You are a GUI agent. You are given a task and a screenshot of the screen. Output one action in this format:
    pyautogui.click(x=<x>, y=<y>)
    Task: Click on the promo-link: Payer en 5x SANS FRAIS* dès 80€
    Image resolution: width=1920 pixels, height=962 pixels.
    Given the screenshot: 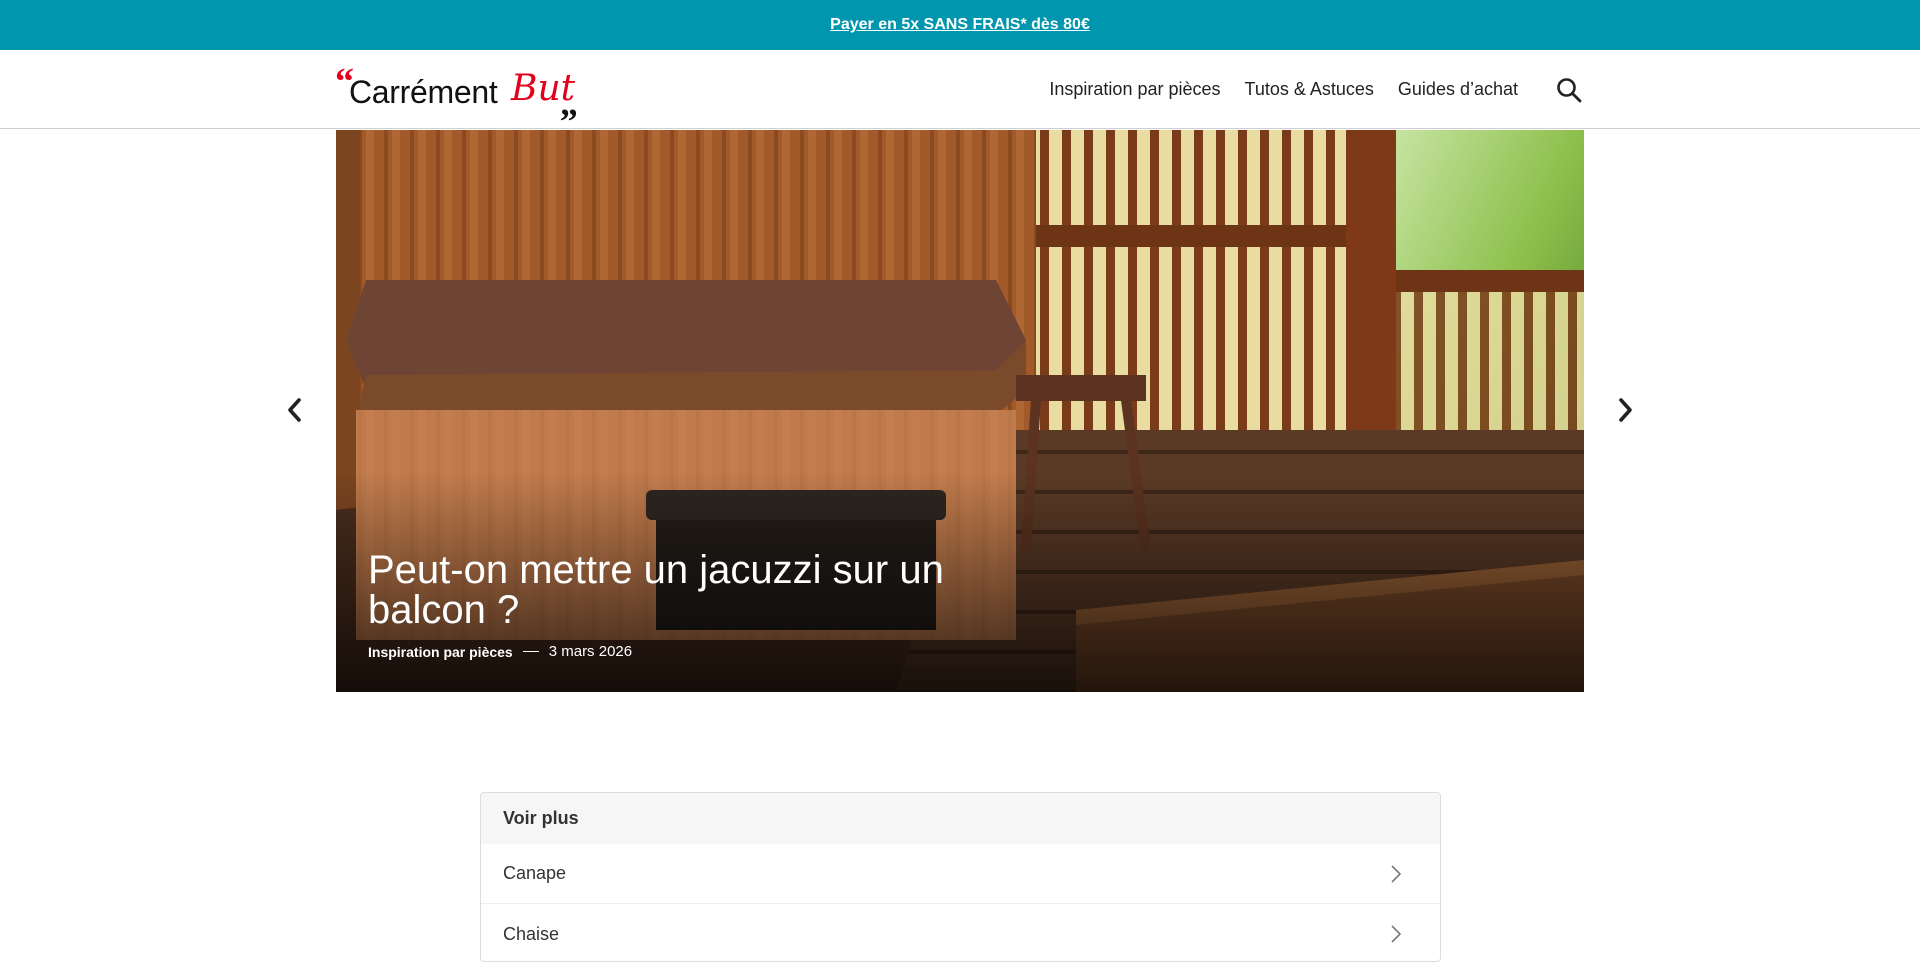 What is the action you would take?
    pyautogui.click(x=960, y=25)
    